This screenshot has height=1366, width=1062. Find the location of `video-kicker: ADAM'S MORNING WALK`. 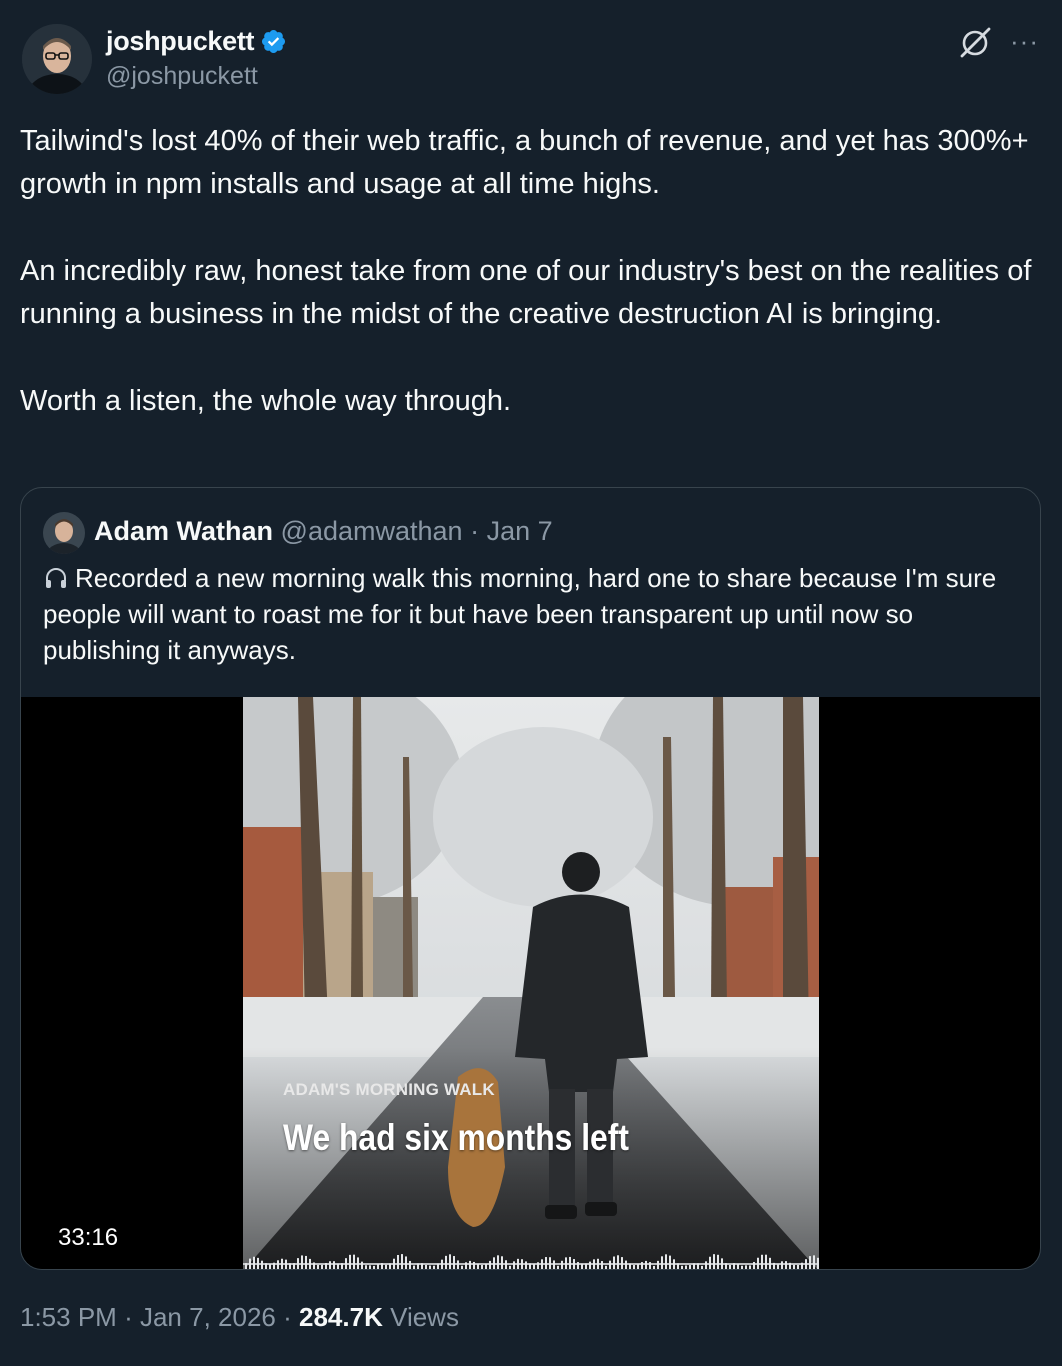

video-kicker: ADAM'S MORNING WALK is located at coordinates (389, 1089).